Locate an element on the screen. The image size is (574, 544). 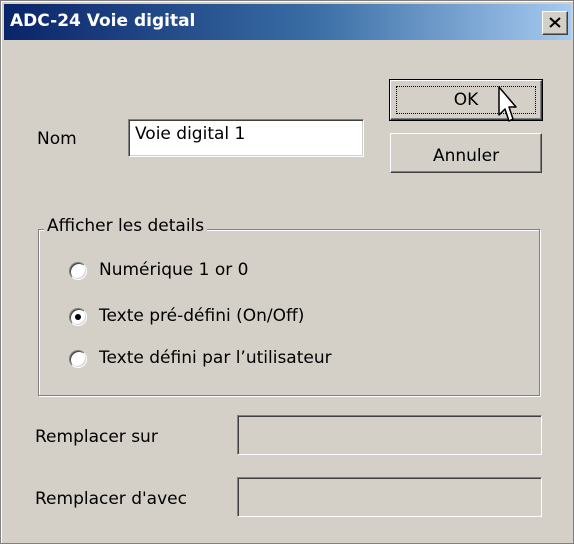
radio-numeric: Numérique 1 or 0 is located at coordinates (189, 271).